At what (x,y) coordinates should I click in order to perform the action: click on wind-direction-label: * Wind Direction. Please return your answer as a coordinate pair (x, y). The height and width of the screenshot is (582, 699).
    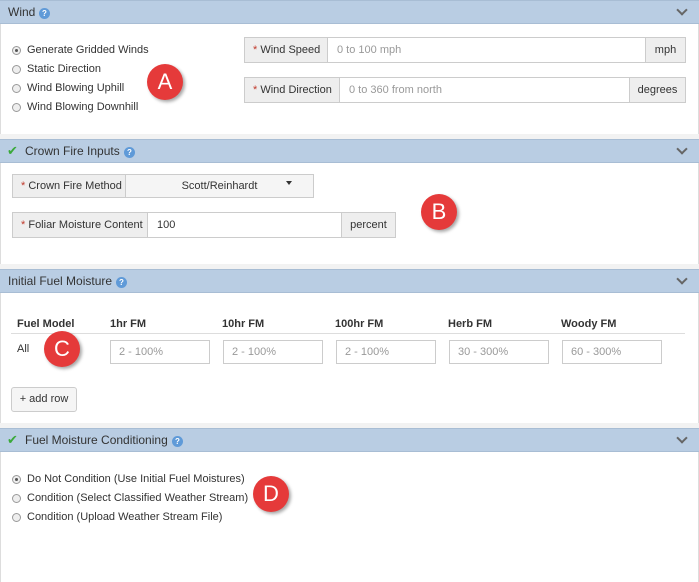
    Looking at the image, I should click on (292, 90).